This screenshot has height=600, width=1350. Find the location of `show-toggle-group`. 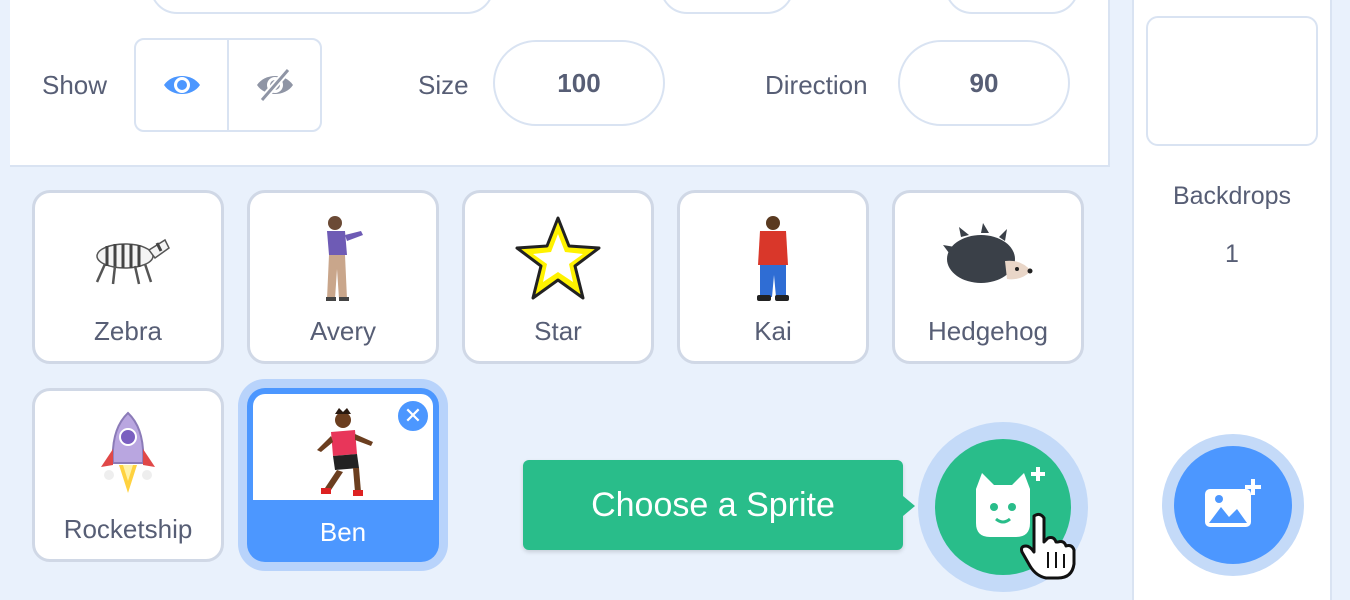

show-toggle-group is located at coordinates (228, 85).